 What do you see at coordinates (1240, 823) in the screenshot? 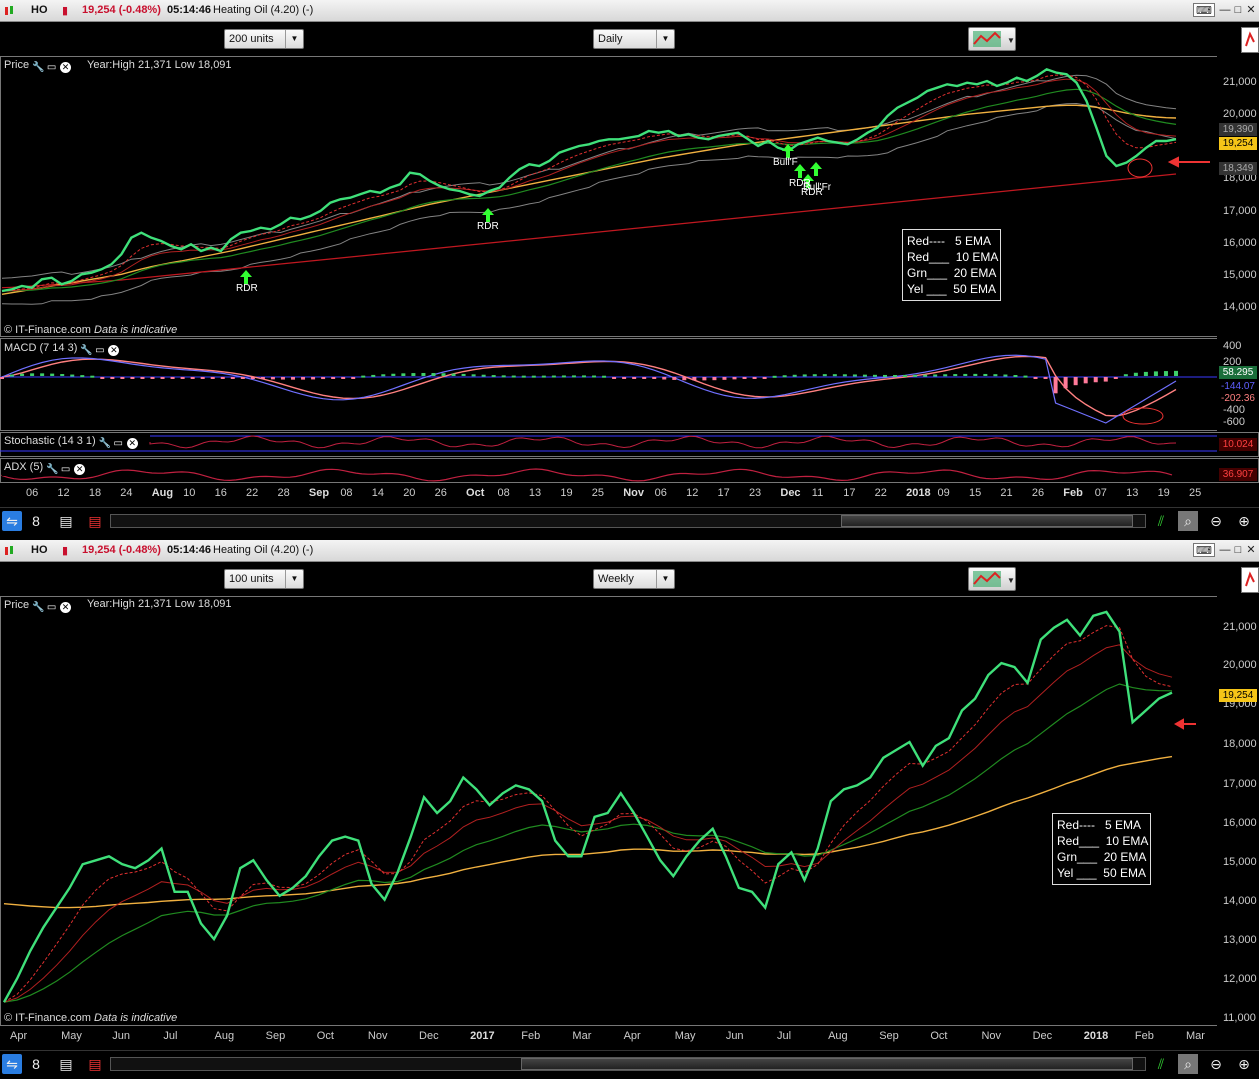
I see `y-tick: 16,000` at bounding box center [1240, 823].